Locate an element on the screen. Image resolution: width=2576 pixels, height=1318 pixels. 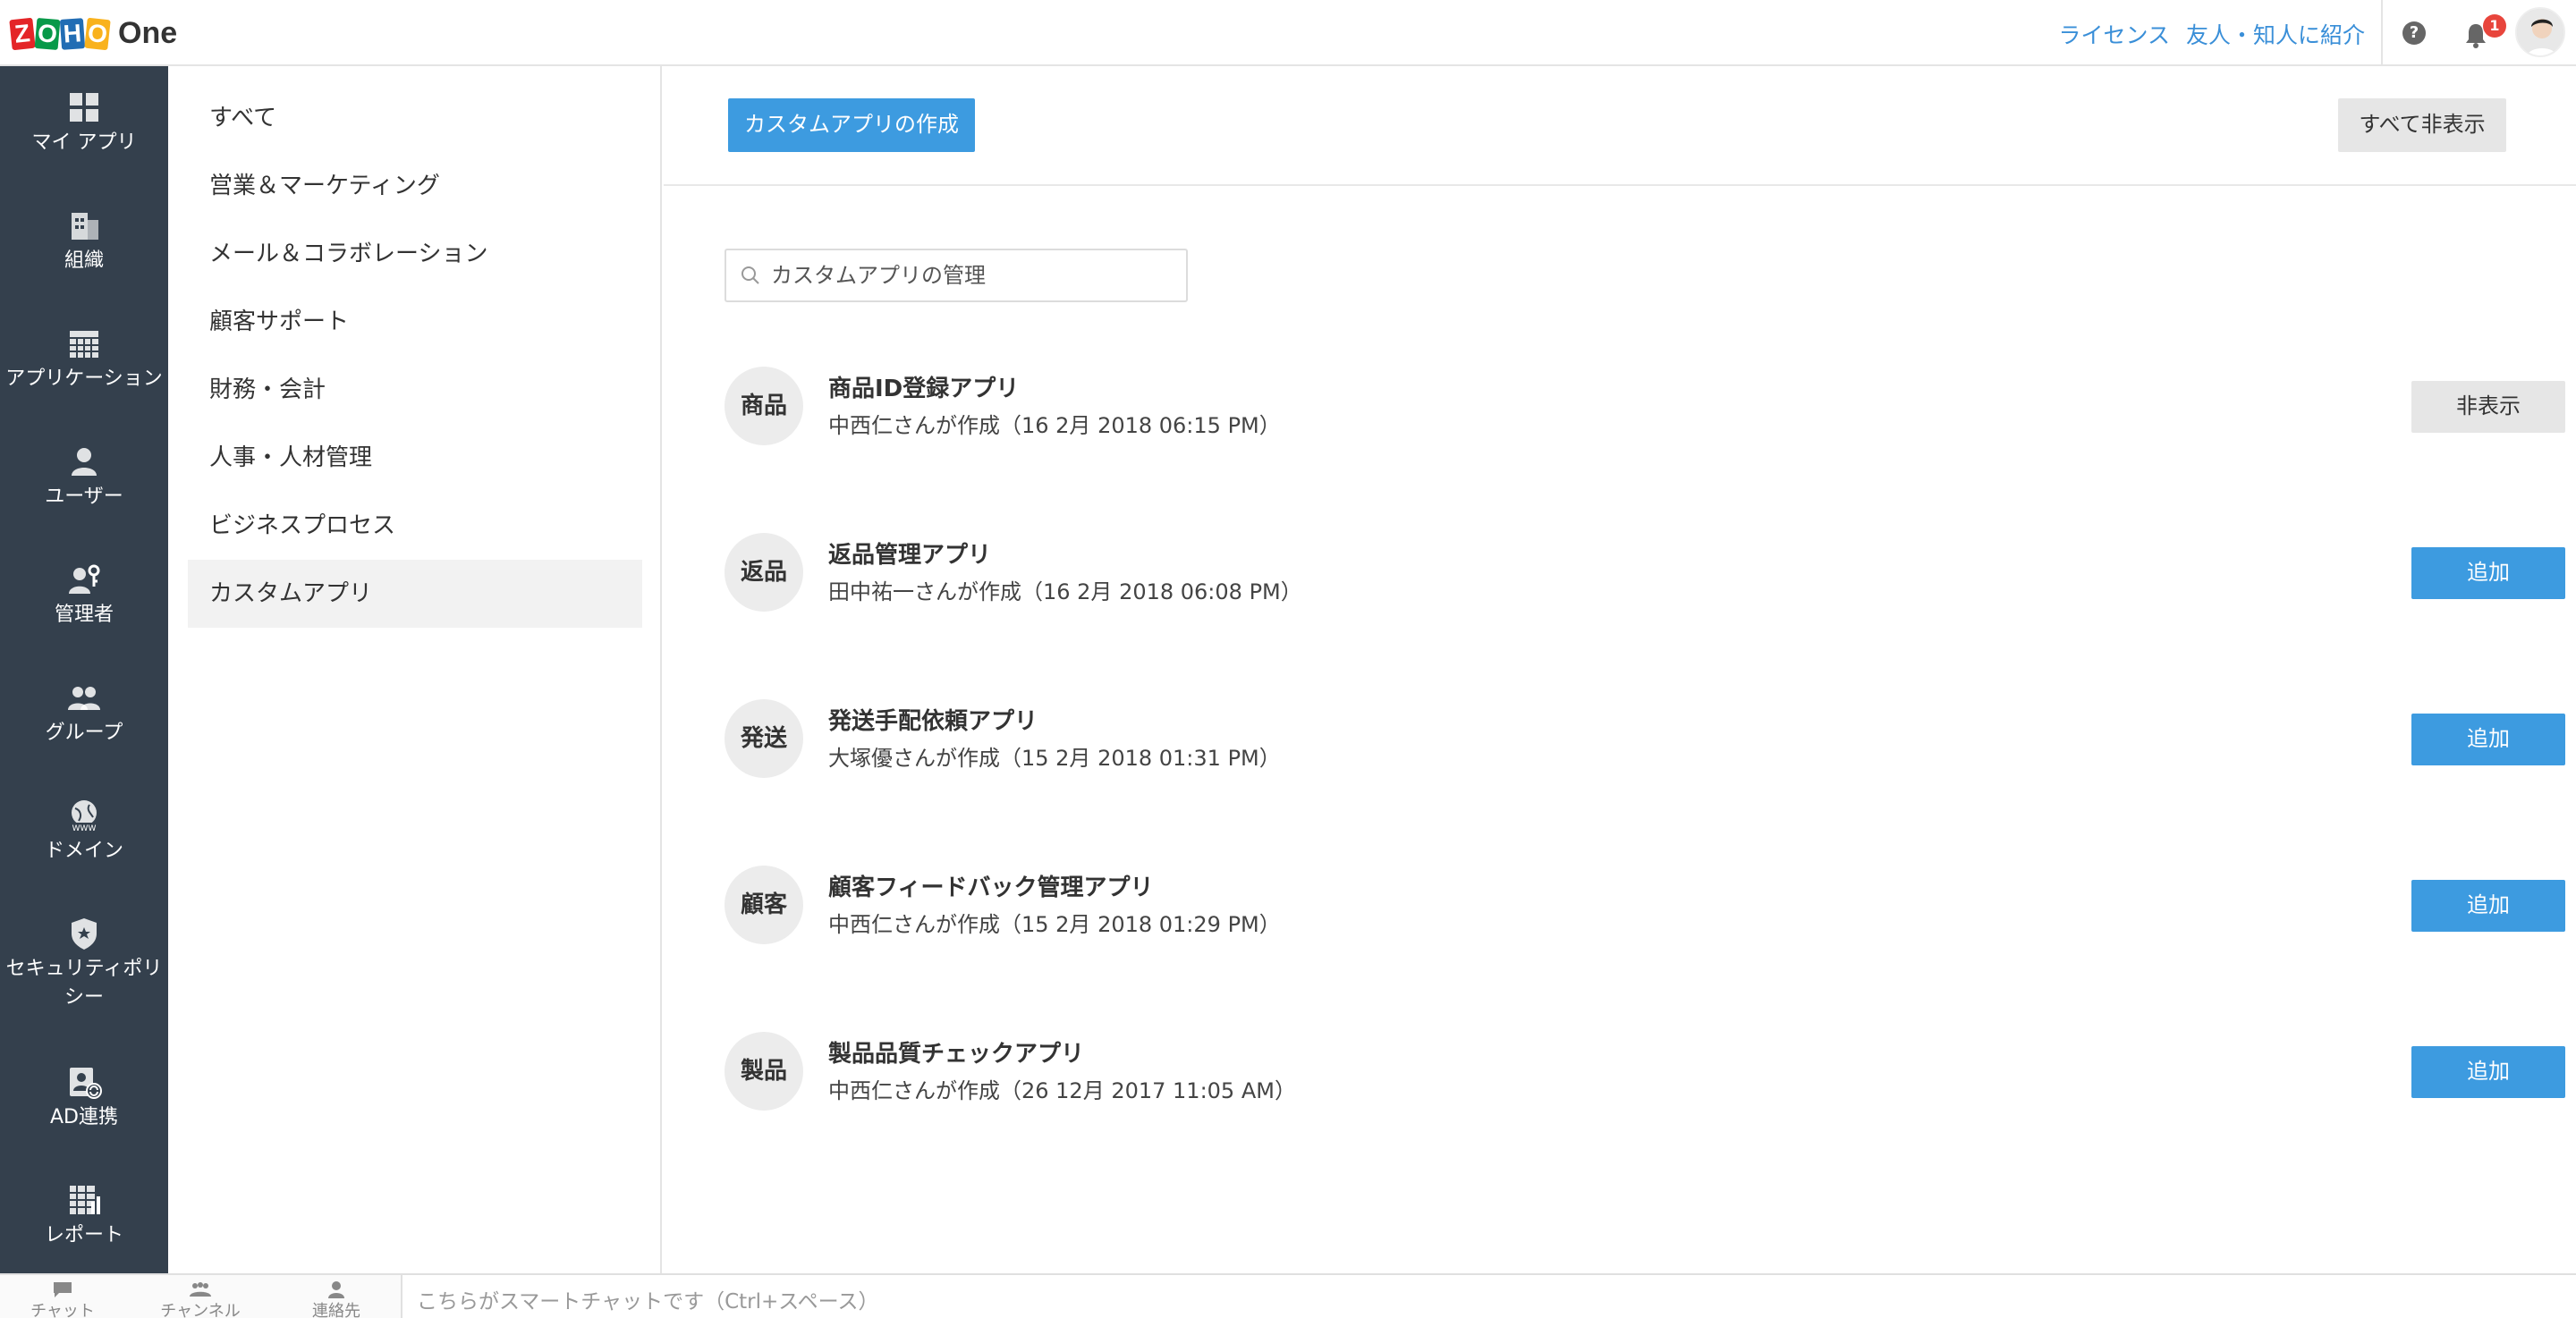
building-icon is located at coordinates (85, 227).